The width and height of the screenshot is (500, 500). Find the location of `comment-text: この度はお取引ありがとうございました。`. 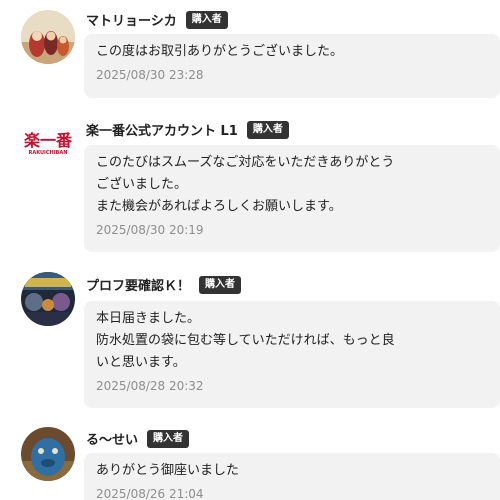

comment-text: この度はお取引ありがとうございました。 is located at coordinates (220, 51).